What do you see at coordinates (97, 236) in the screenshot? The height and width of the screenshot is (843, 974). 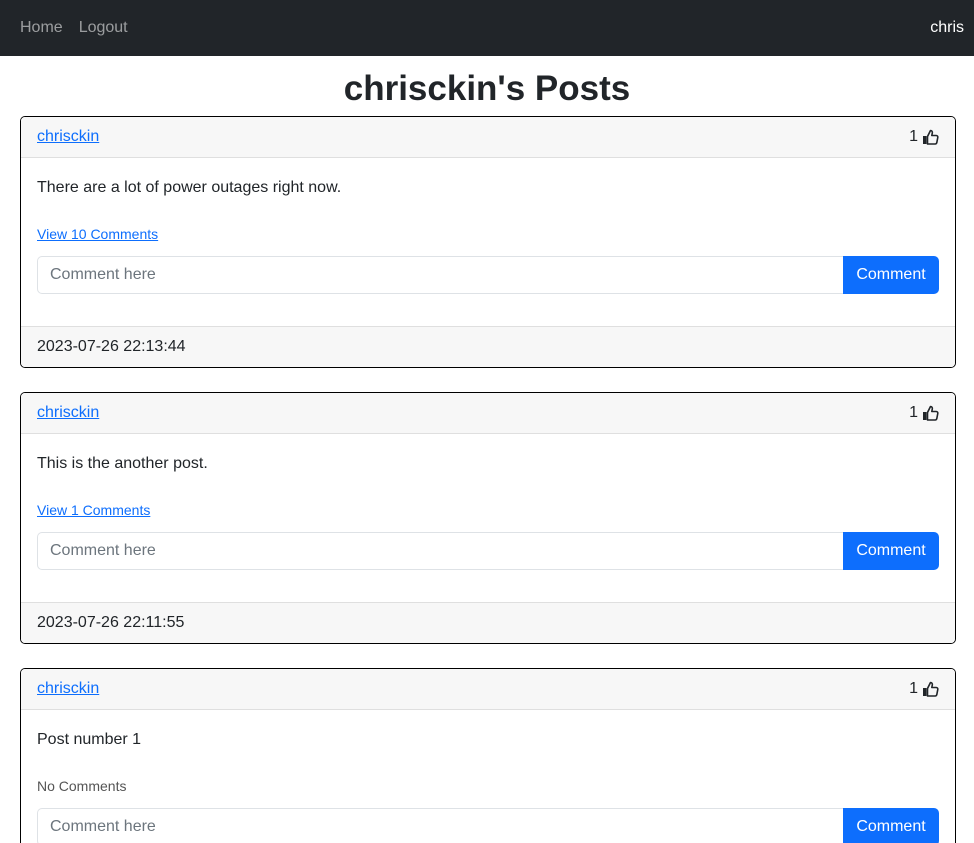 I see `view-comments-link: View 10 Comments` at bounding box center [97, 236].